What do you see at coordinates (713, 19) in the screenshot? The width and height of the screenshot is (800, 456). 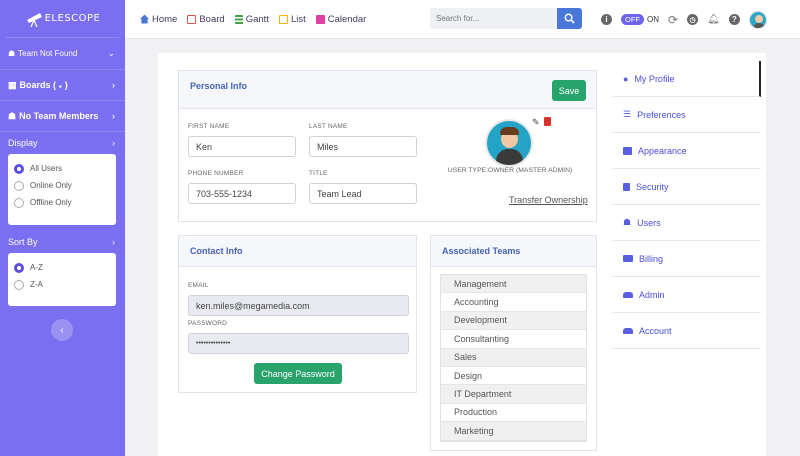 I see `bell-icon: 🔔︎` at bounding box center [713, 19].